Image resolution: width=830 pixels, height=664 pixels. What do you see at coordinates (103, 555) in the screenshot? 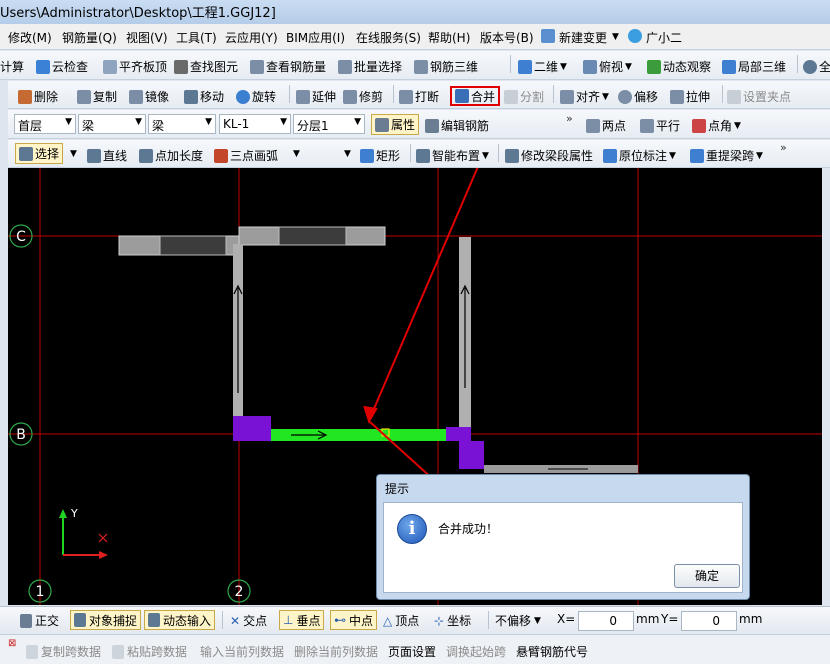
I see `arrow-head-icon` at bounding box center [103, 555].